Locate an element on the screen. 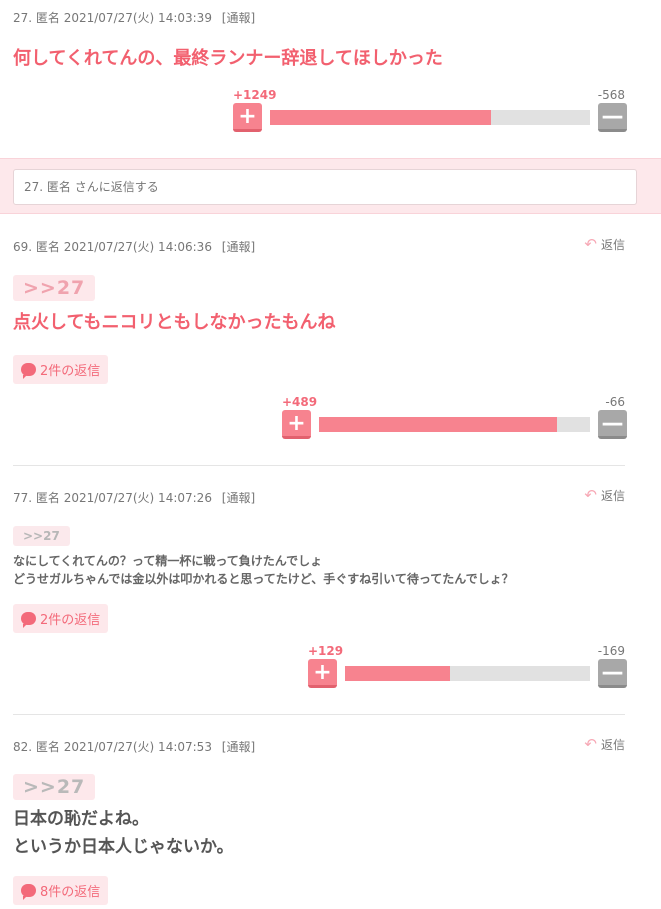 Image resolution: width=661 pixels, height=909 pixels. minus-count: -568 is located at coordinates (611, 95).